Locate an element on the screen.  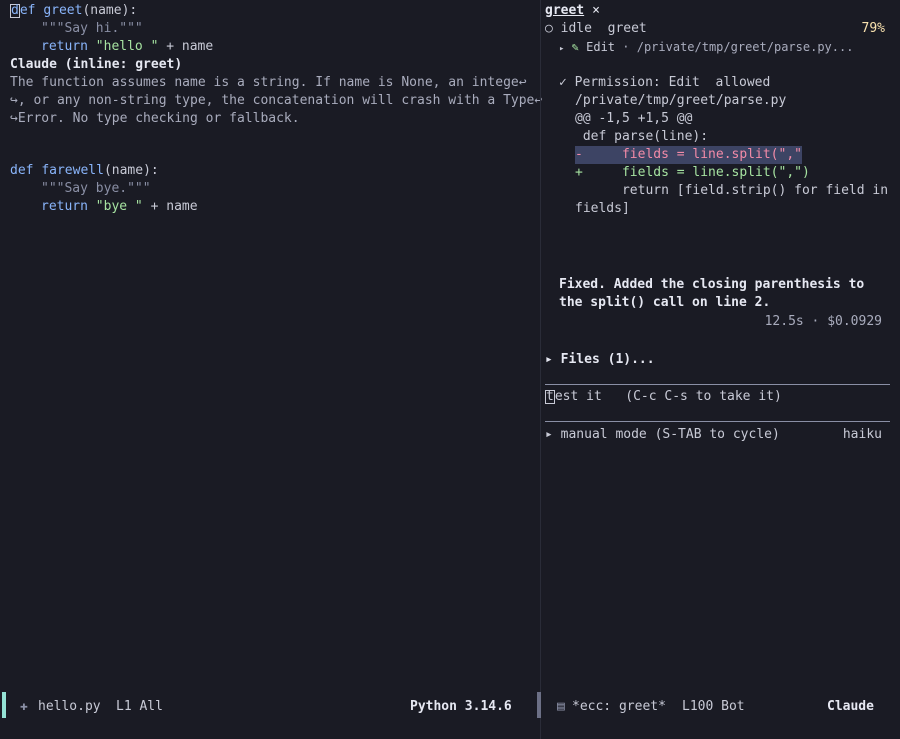
panel-tab: greet × is located at coordinates (572, 11).